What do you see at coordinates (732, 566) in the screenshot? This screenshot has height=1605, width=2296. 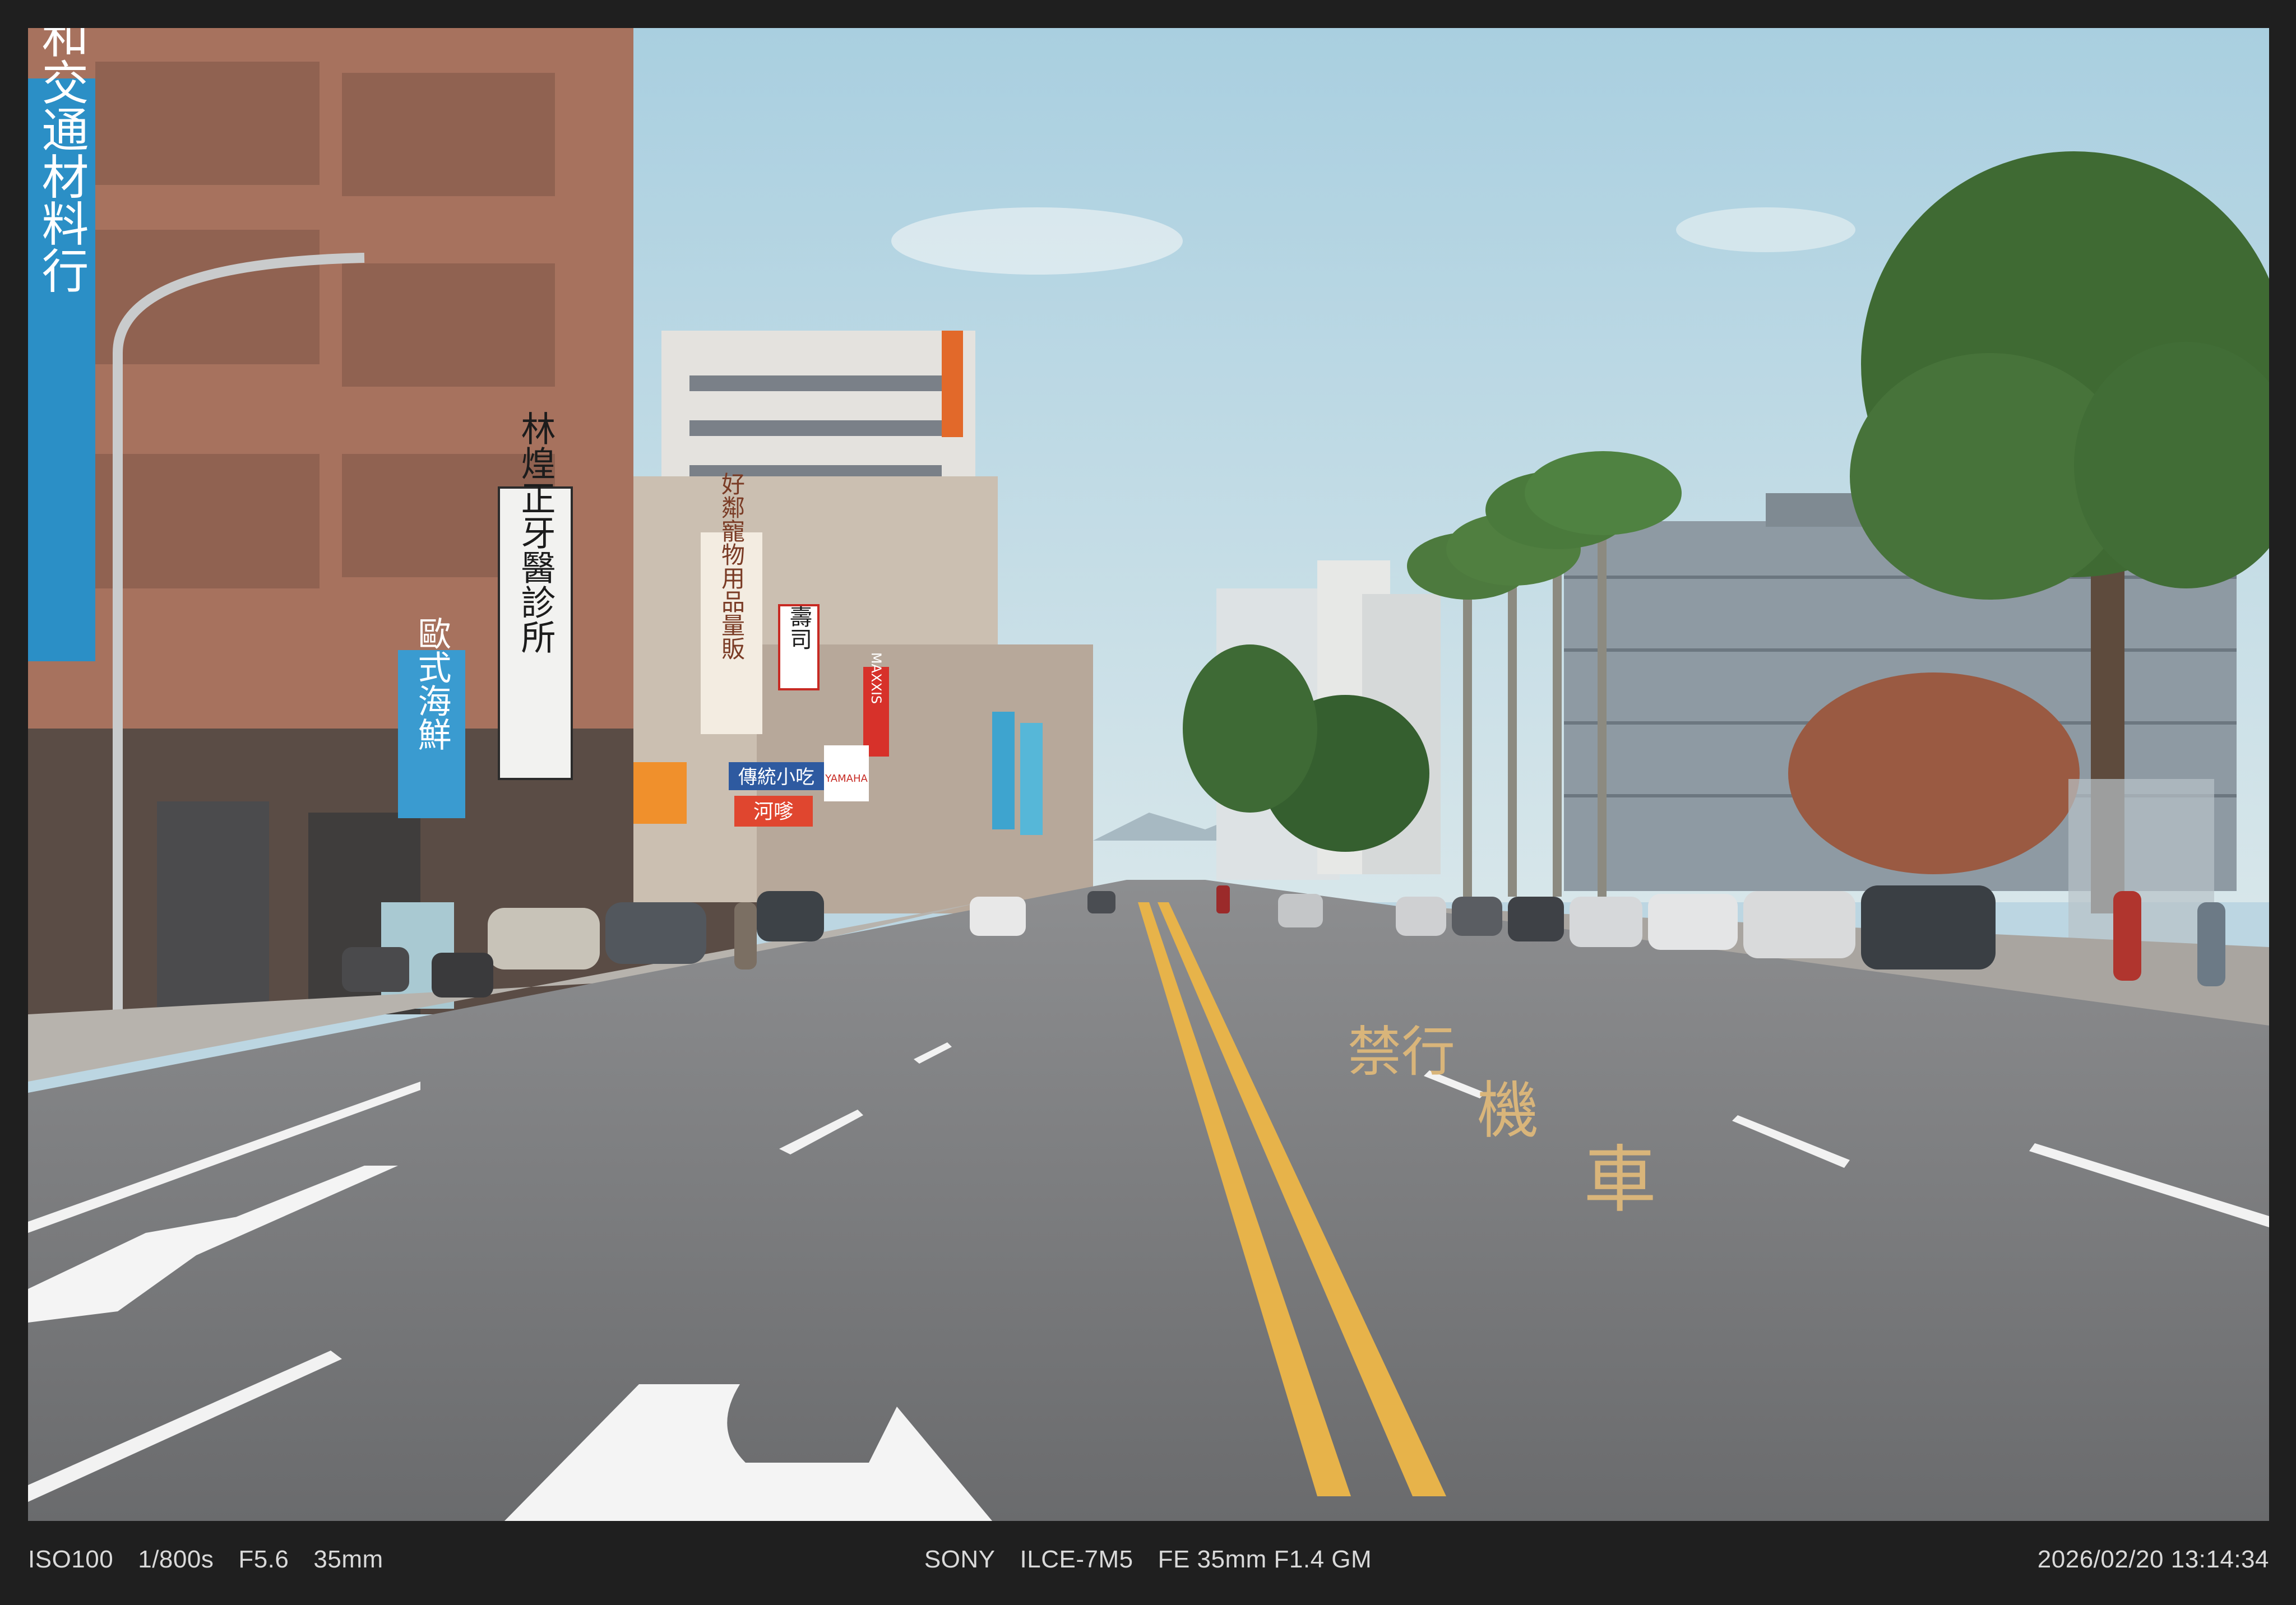 I see `sign-pet-text: 好鄰寵物用品量販` at bounding box center [732, 566].